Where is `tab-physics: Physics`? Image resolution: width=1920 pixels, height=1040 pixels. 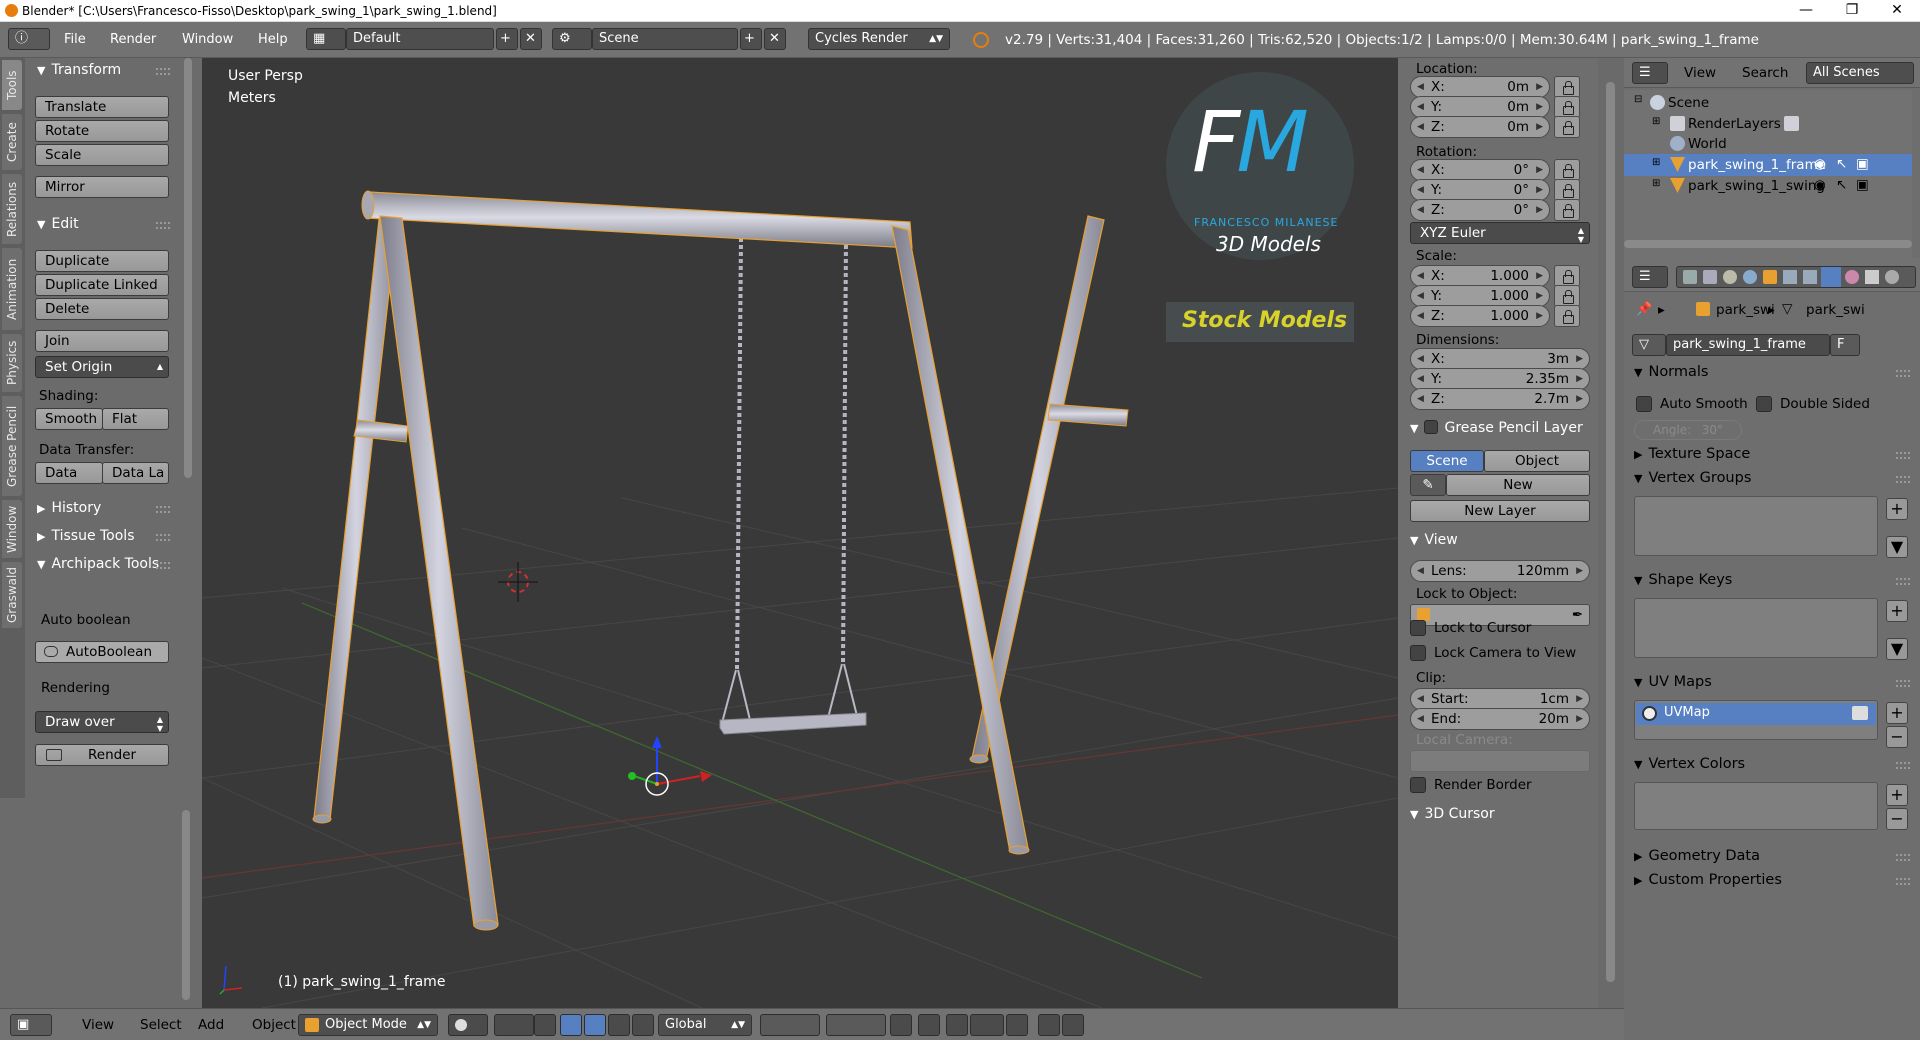
tab-physics: Physics is located at coordinates (12, 363).